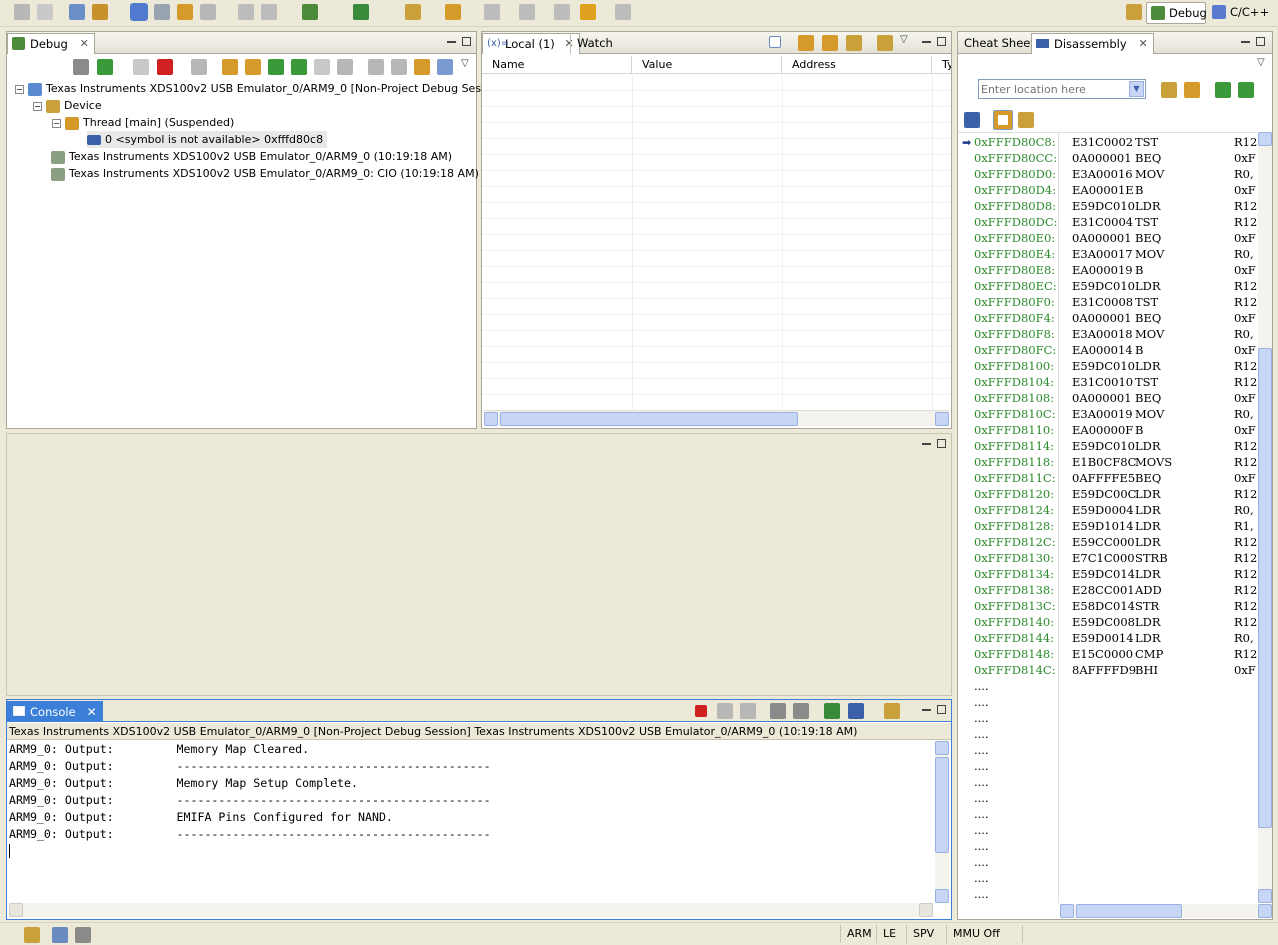 This screenshot has height=945, width=1278. What do you see at coordinates (1108, 286) in the screenshot?
I see `disassembly-row: 0xFFFD80EC: E59DC010 LDR R12` at bounding box center [1108, 286].